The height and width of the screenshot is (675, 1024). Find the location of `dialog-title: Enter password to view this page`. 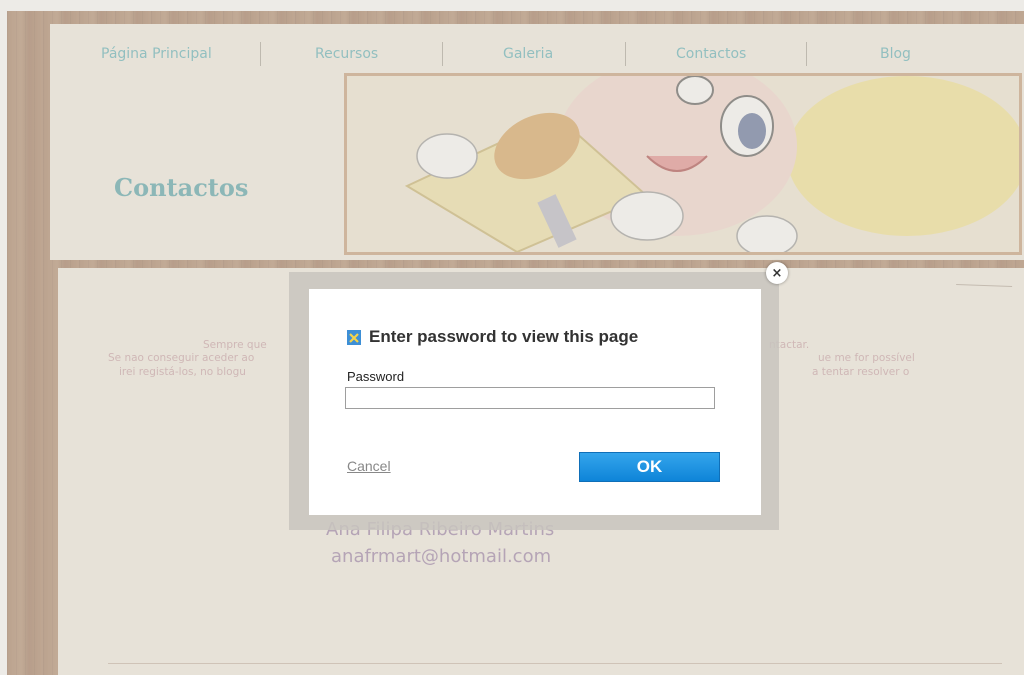

dialog-title: Enter password to view this page is located at coordinates (492, 337).